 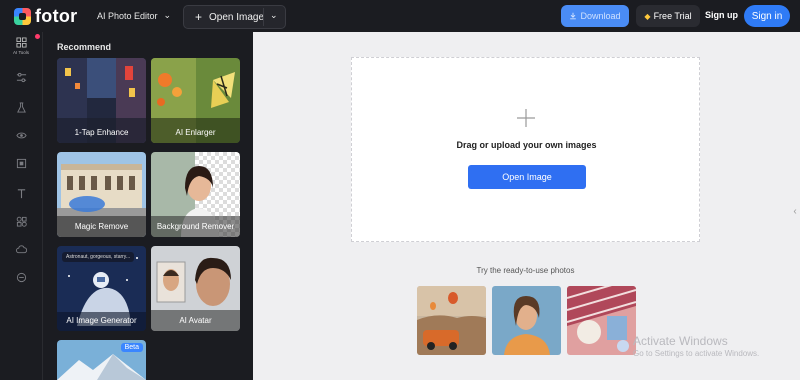 I want to click on tile-label: Magic Remove, so click(x=101, y=226).